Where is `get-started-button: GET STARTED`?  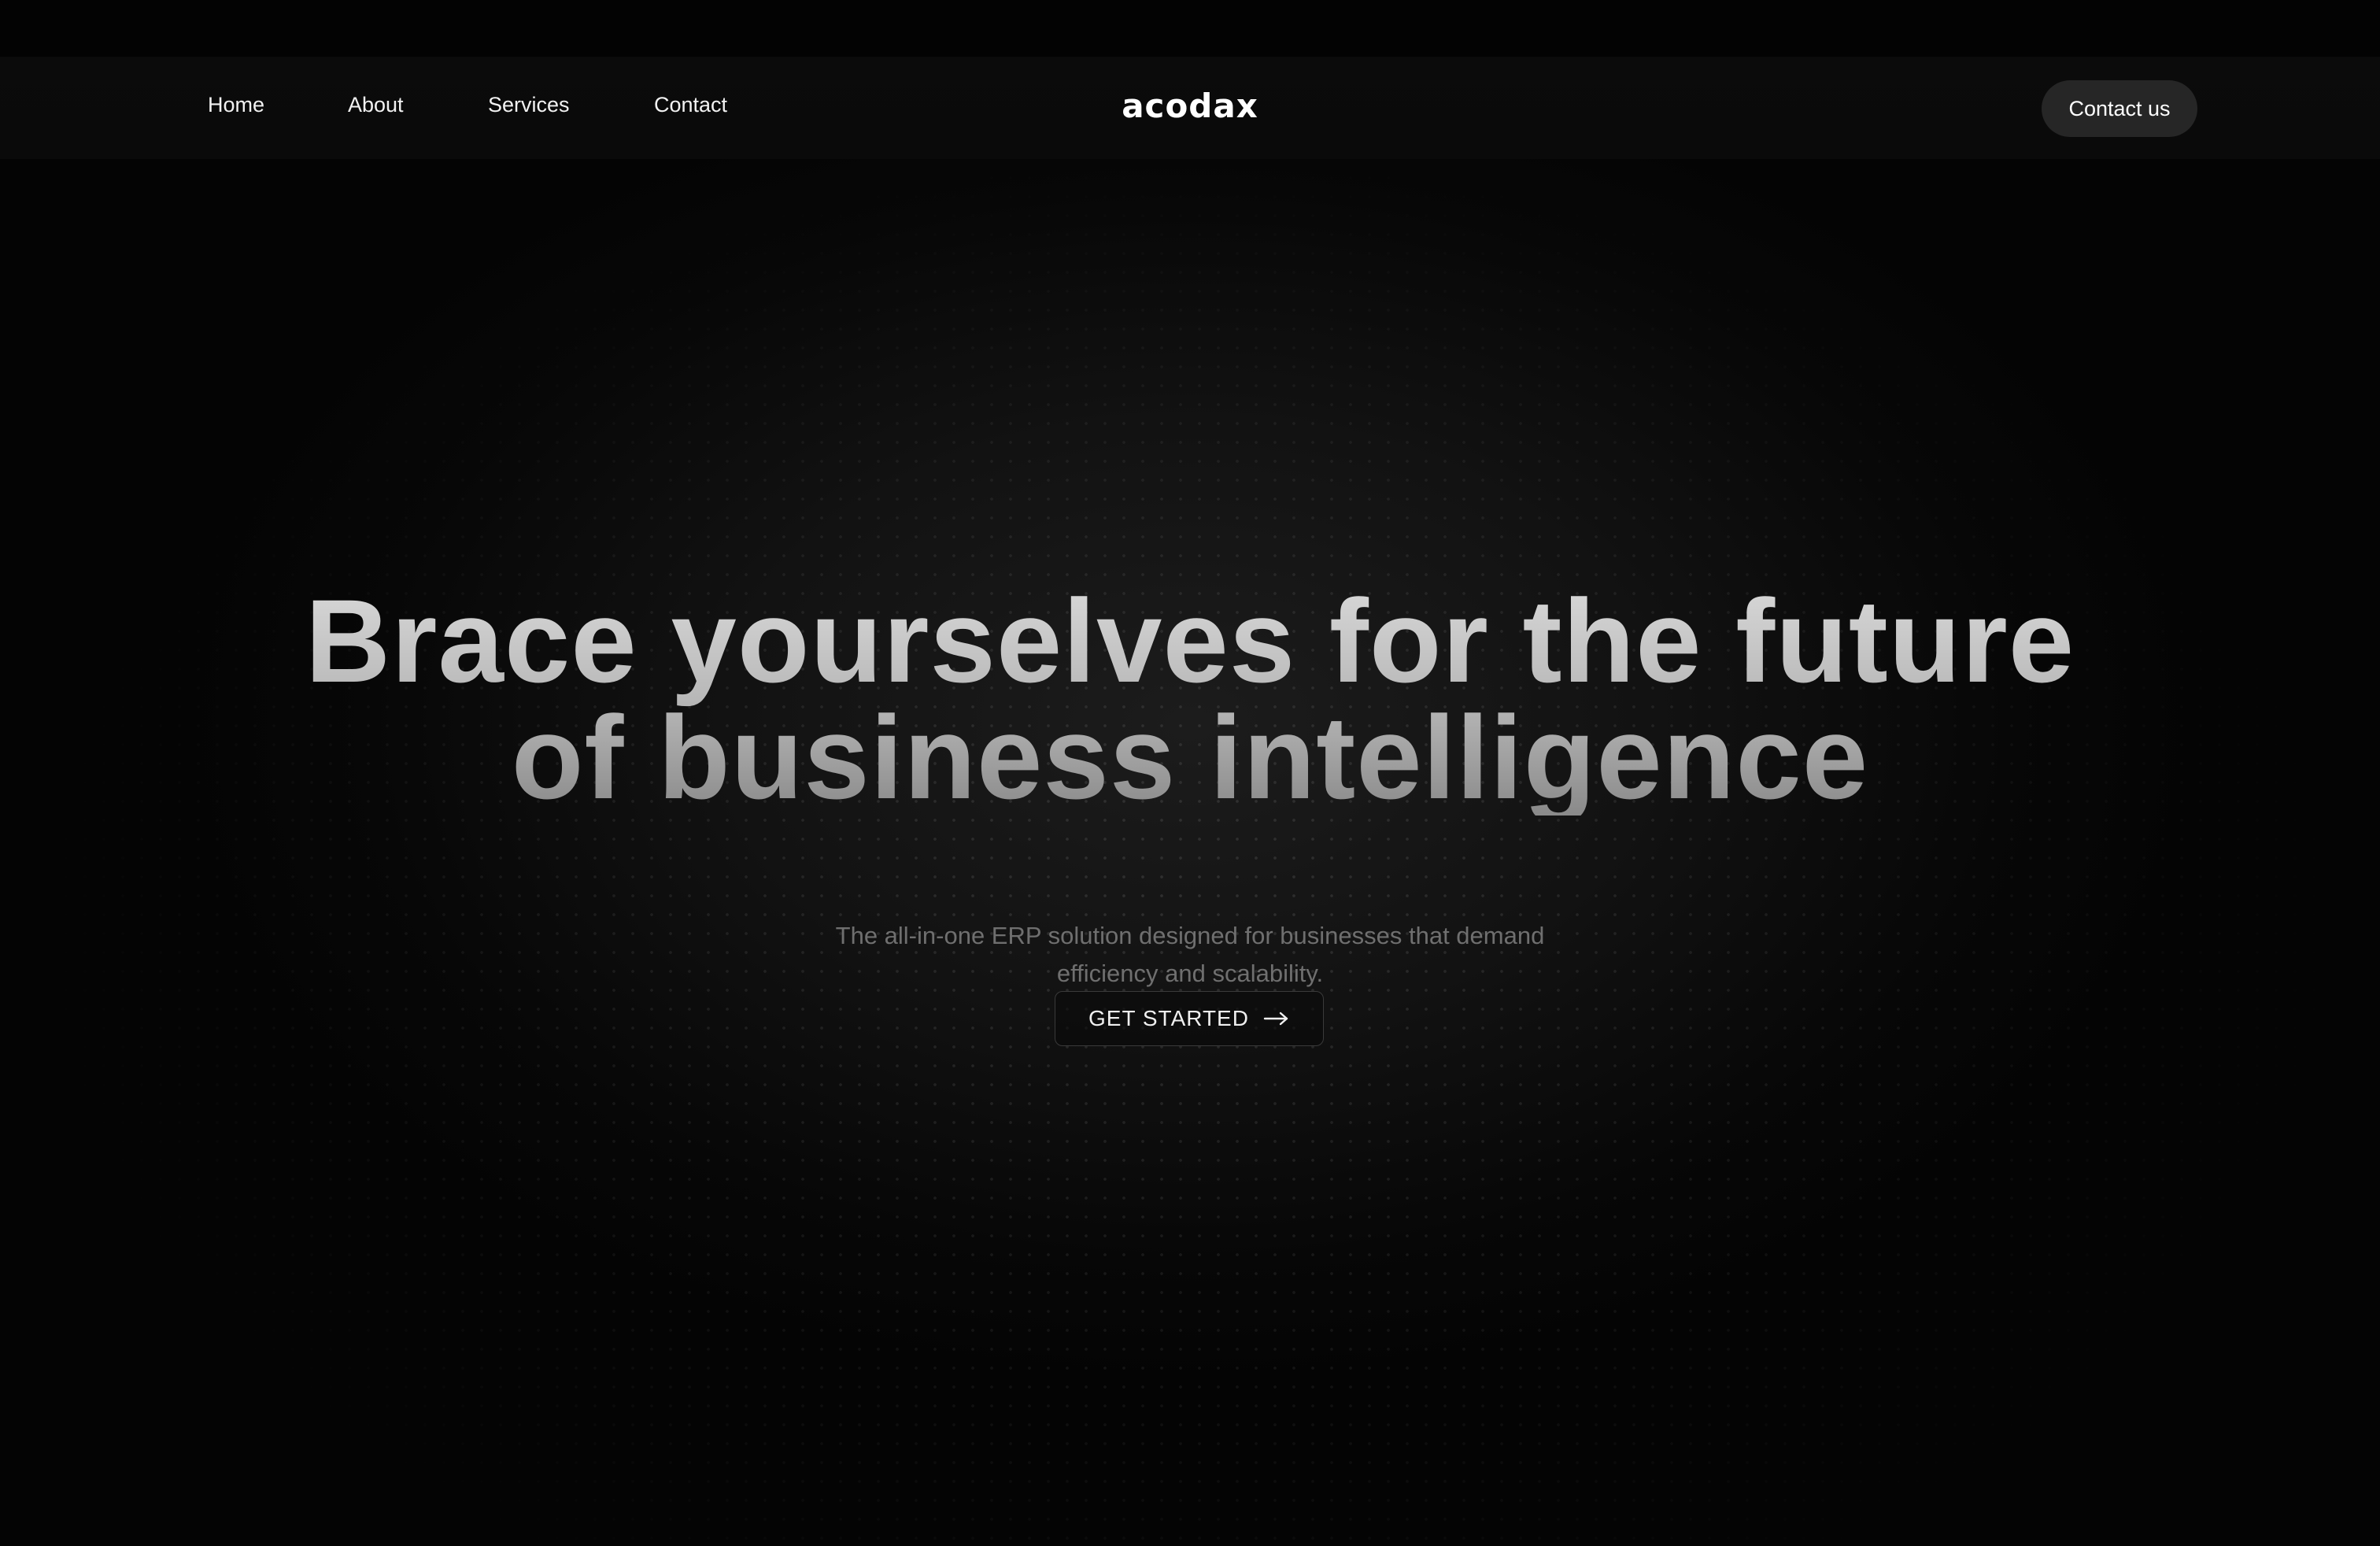 get-started-button: GET STARTED is located at coordinates (1189, 1018).